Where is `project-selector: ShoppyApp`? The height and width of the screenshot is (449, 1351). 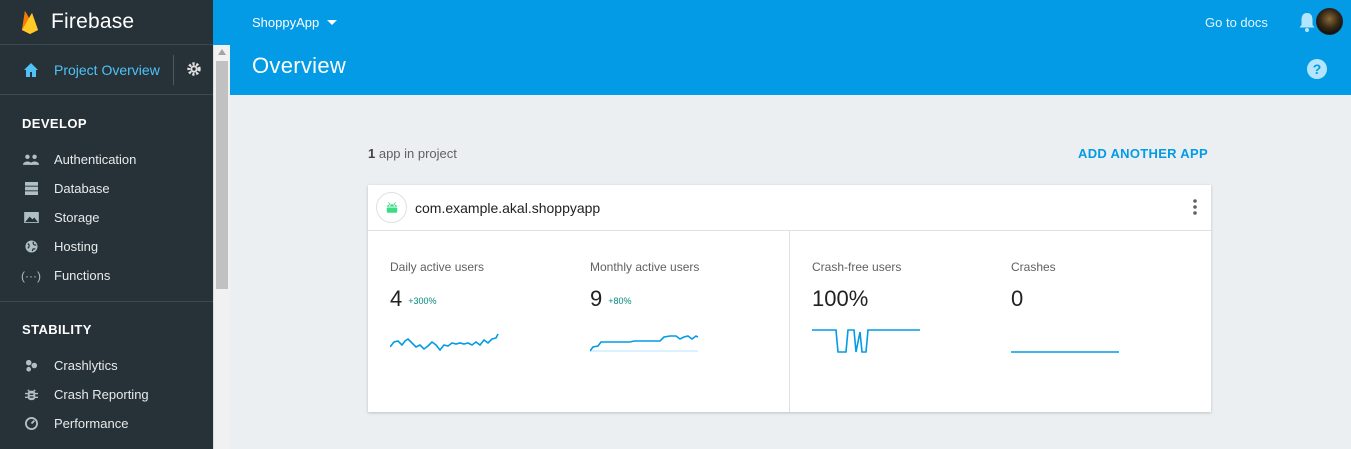
project-selector: ShoppyApp is located at coordinates (295, 22).